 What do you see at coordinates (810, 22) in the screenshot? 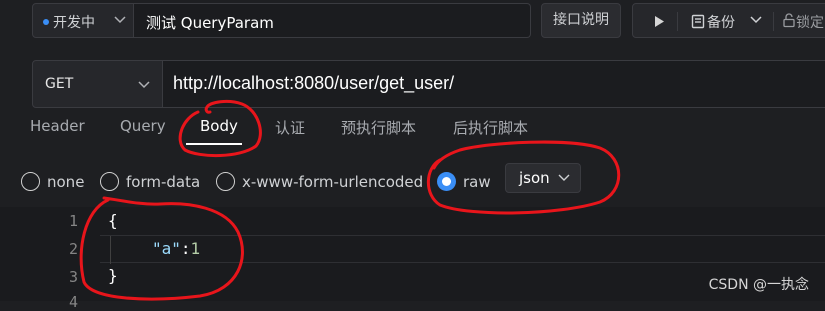
I see `lock-button: 锁定` at bounding box center [810, 22].